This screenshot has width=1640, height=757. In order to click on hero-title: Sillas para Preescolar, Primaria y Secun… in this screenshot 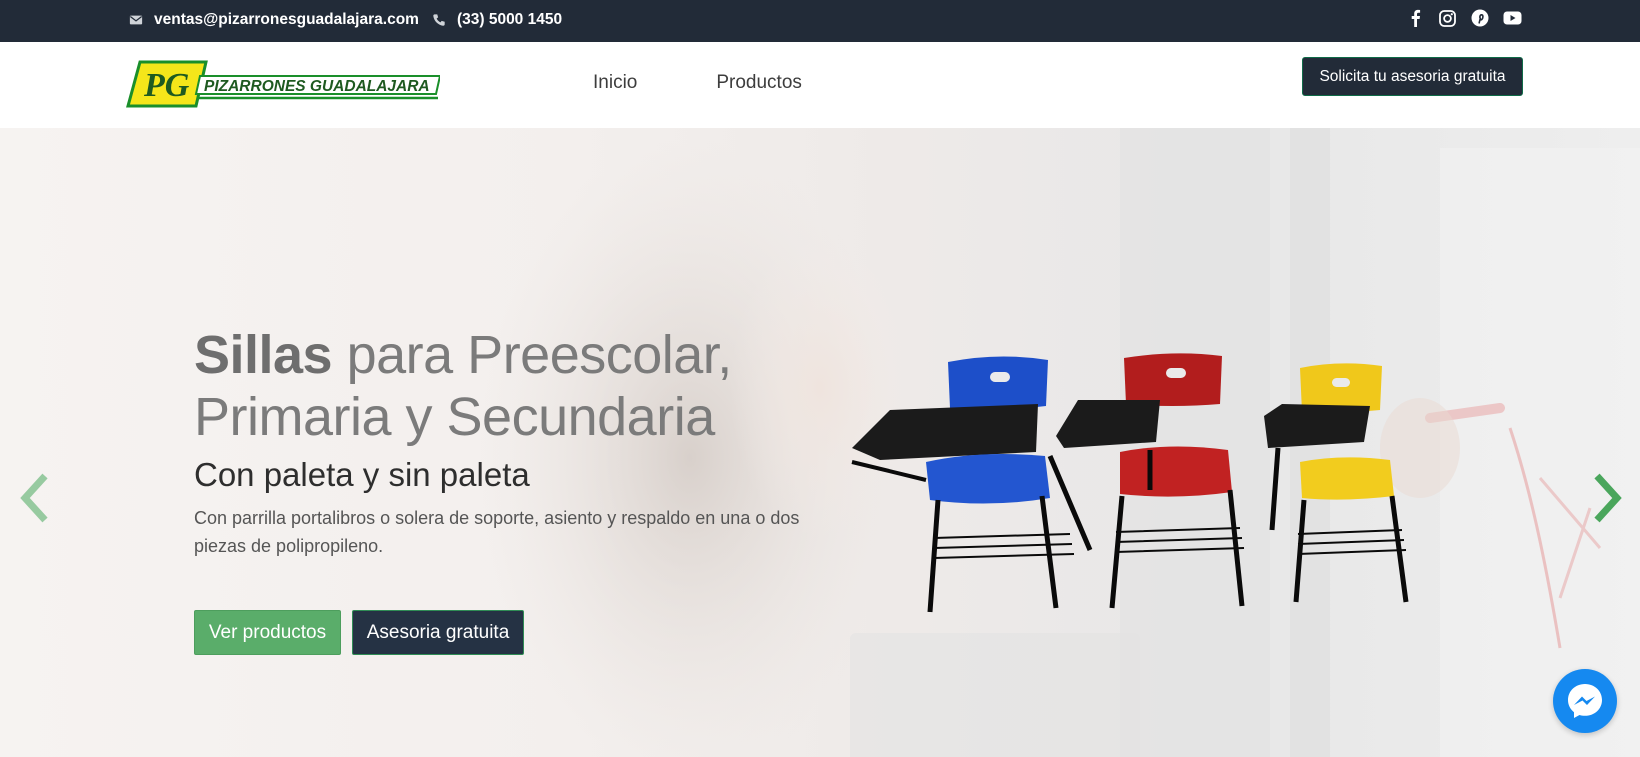, I will do `click(504, 386)`.